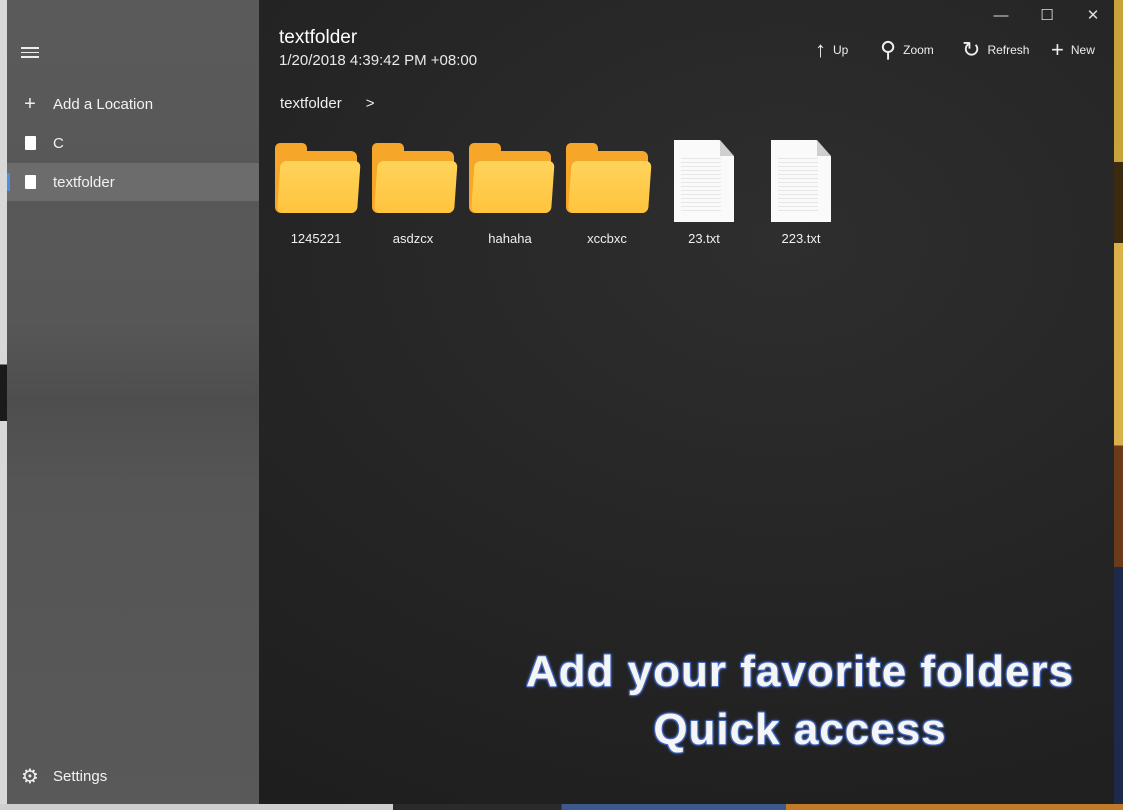 The width and height of the screenshot is (1123, 810). I want to click on folder-item: hahaha, so click(510, 195).